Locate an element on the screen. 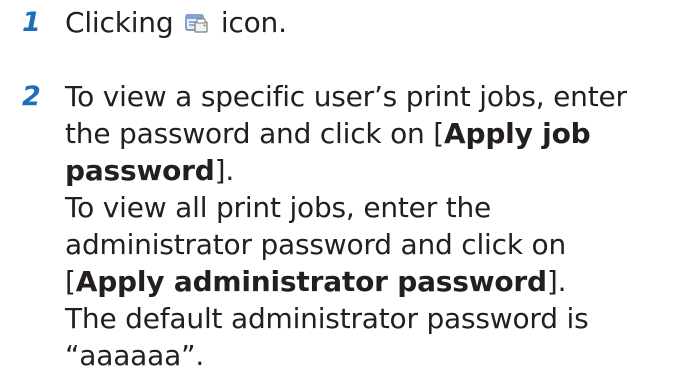  text-line: [Apply administrator password]. is located at coordinates (365, 281).